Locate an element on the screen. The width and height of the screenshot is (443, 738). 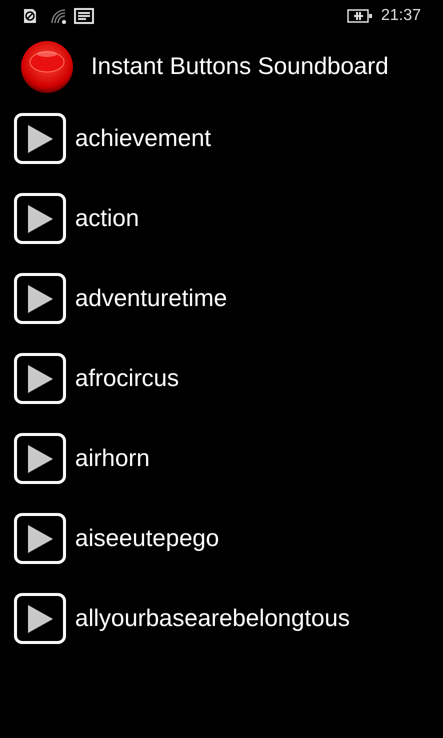
app-title: Instant Buttons Soundboard is located at coordinates (240, 67).